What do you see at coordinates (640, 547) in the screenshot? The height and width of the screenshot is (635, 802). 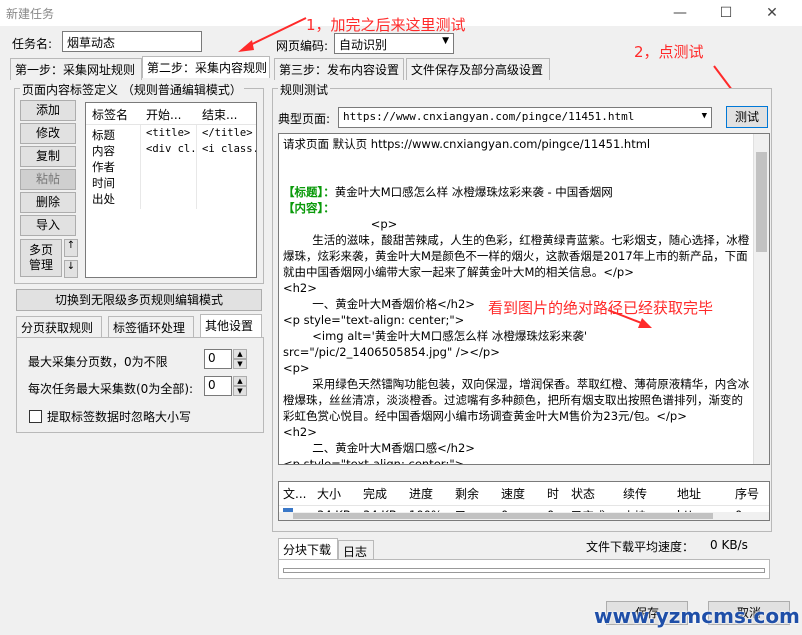 I see `avg-speed-label: 文件下载平均速度：` at bounding box center [640, 547].